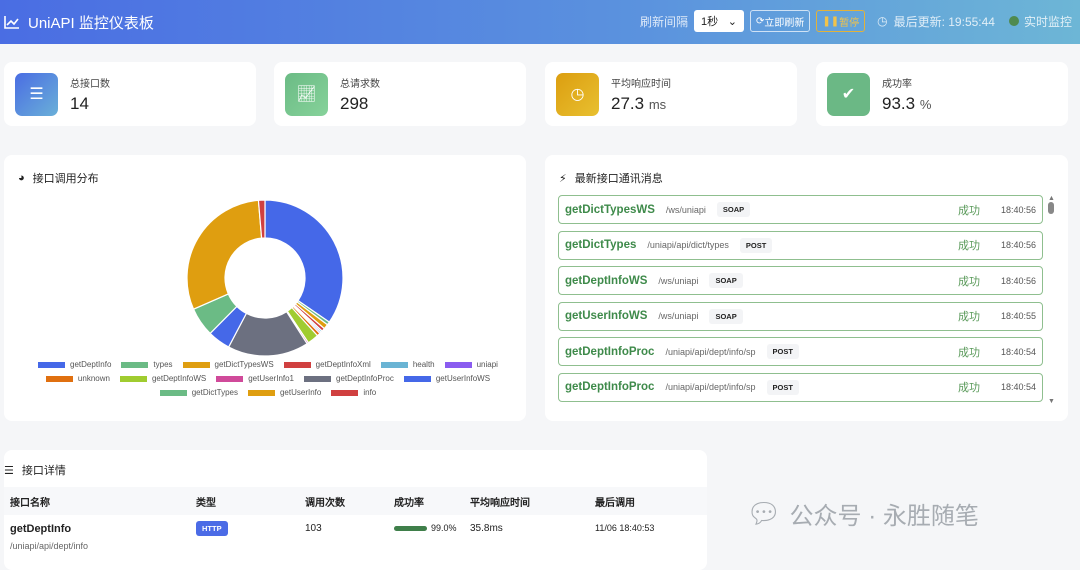  What do you see at coordinates (423, 364) in the screenshot?
I see `legend-label: health` at bounding box center [423, 364].